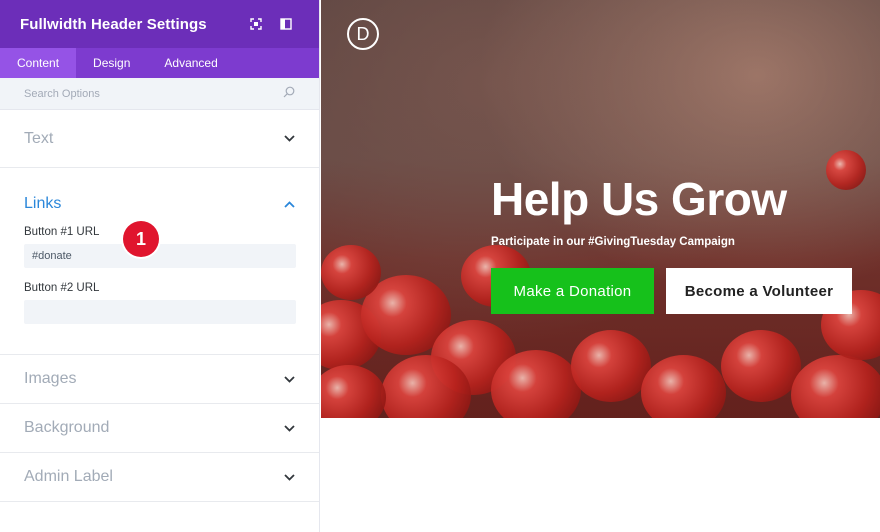 This screenshot has width=880, height=532. What do you see at coordinates (43, 203) in the screenshot?
I see `section-links-title: Links` at bounding box center [43, 203].